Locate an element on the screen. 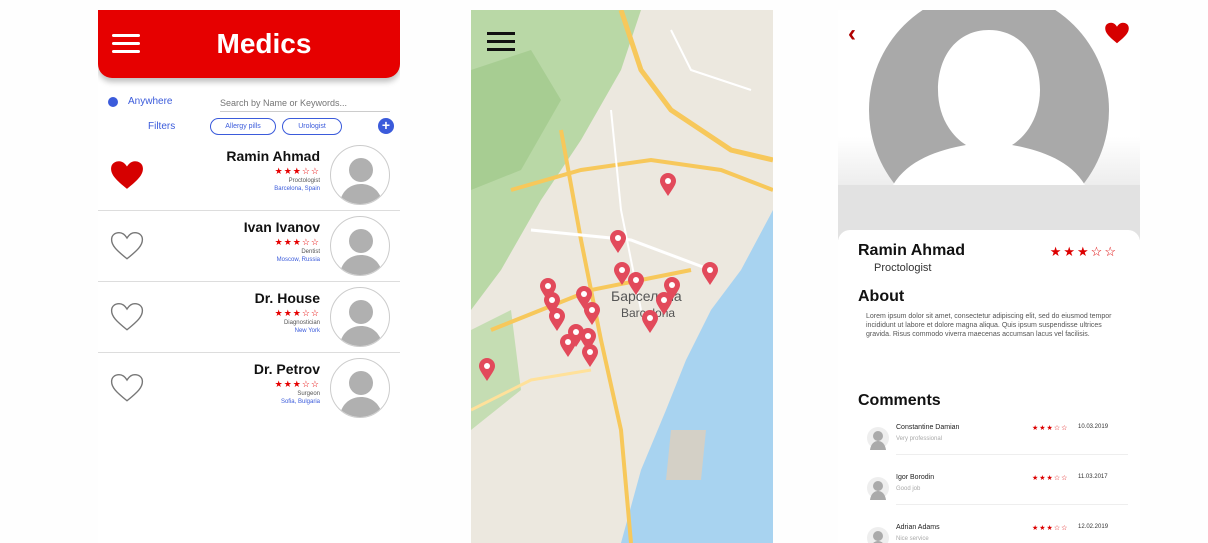  back-button: ‹ is located at coordinates (852, 34).